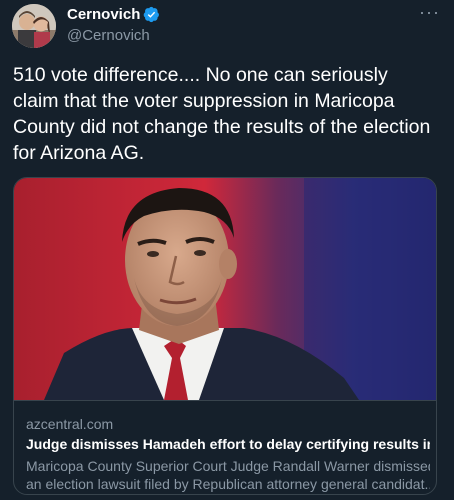 This screenshot has width=454, height=500. What do you see at coordinates (70, 424) in the screenshot?
I see `card-domain: azcentral.com` at bounding box center [70, 424].